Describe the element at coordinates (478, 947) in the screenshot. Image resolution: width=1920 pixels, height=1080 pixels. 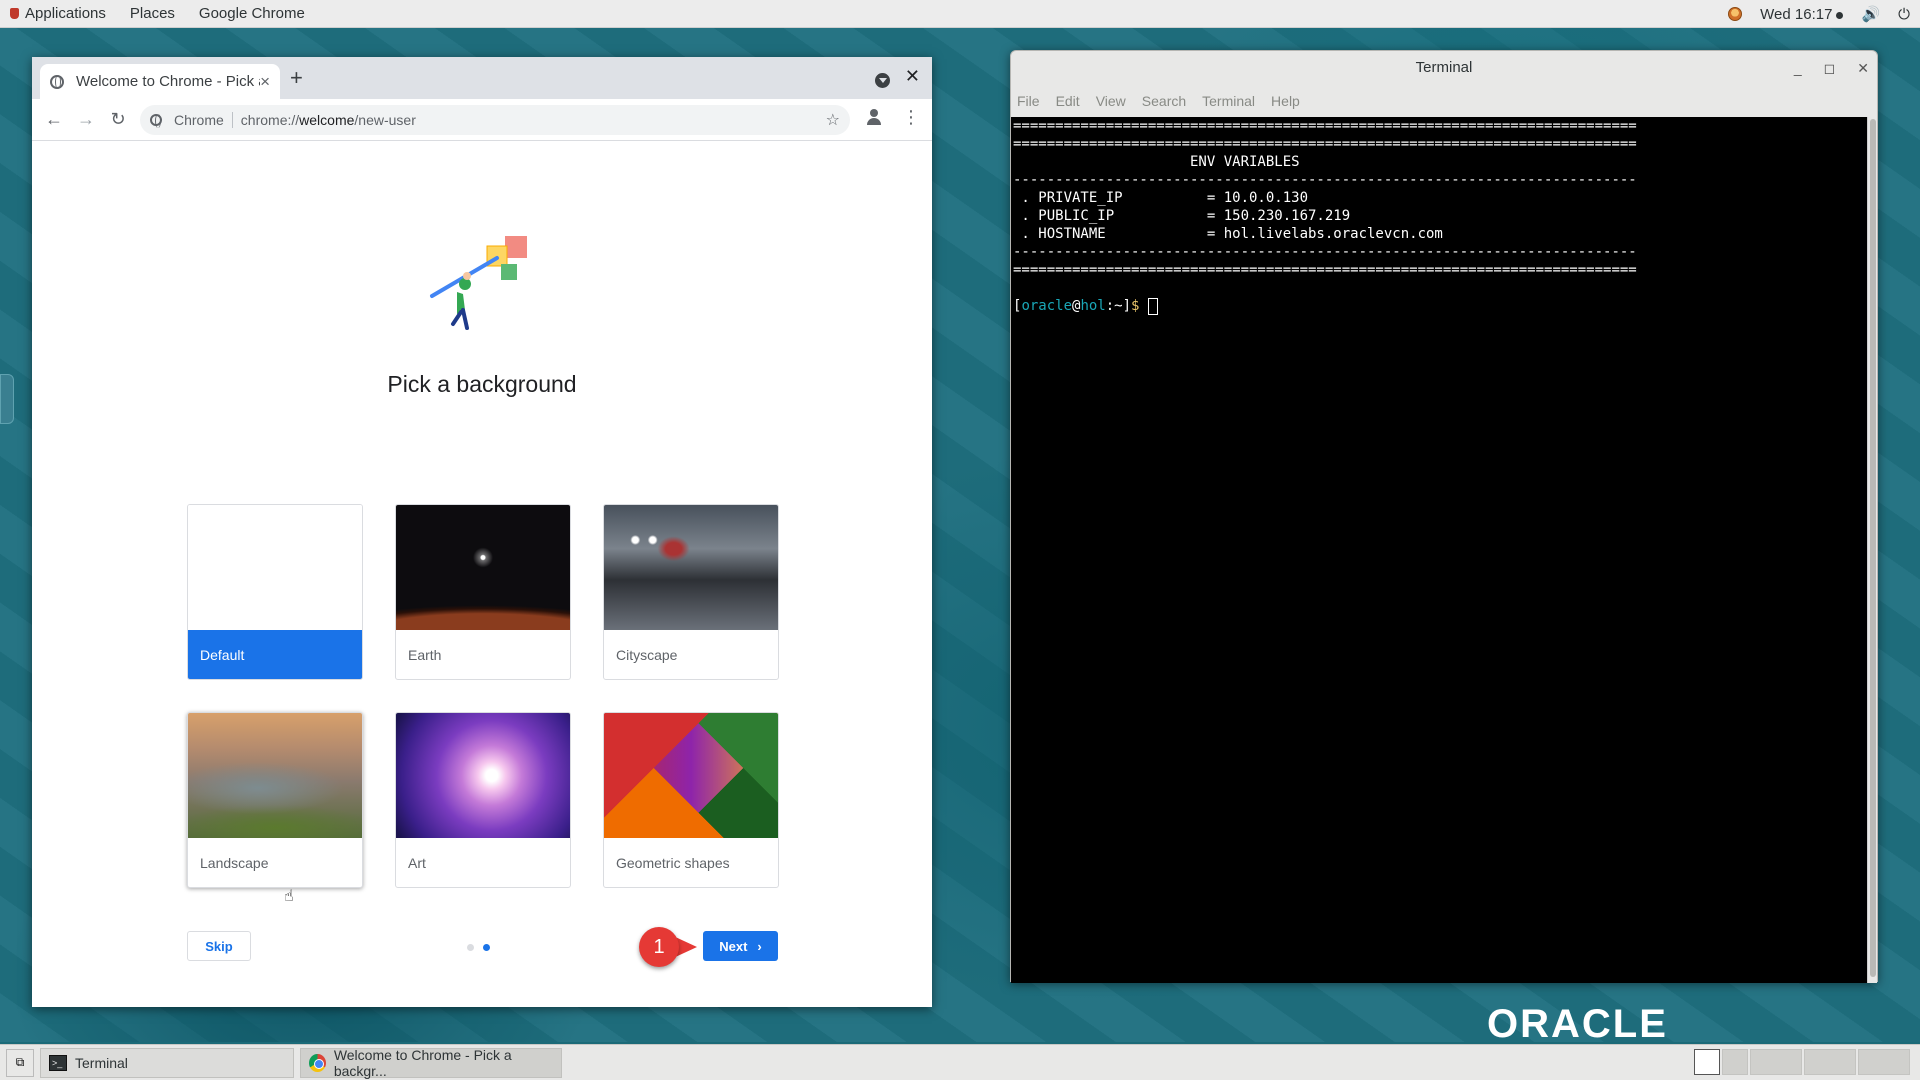
I see `page-indicator` at that location.